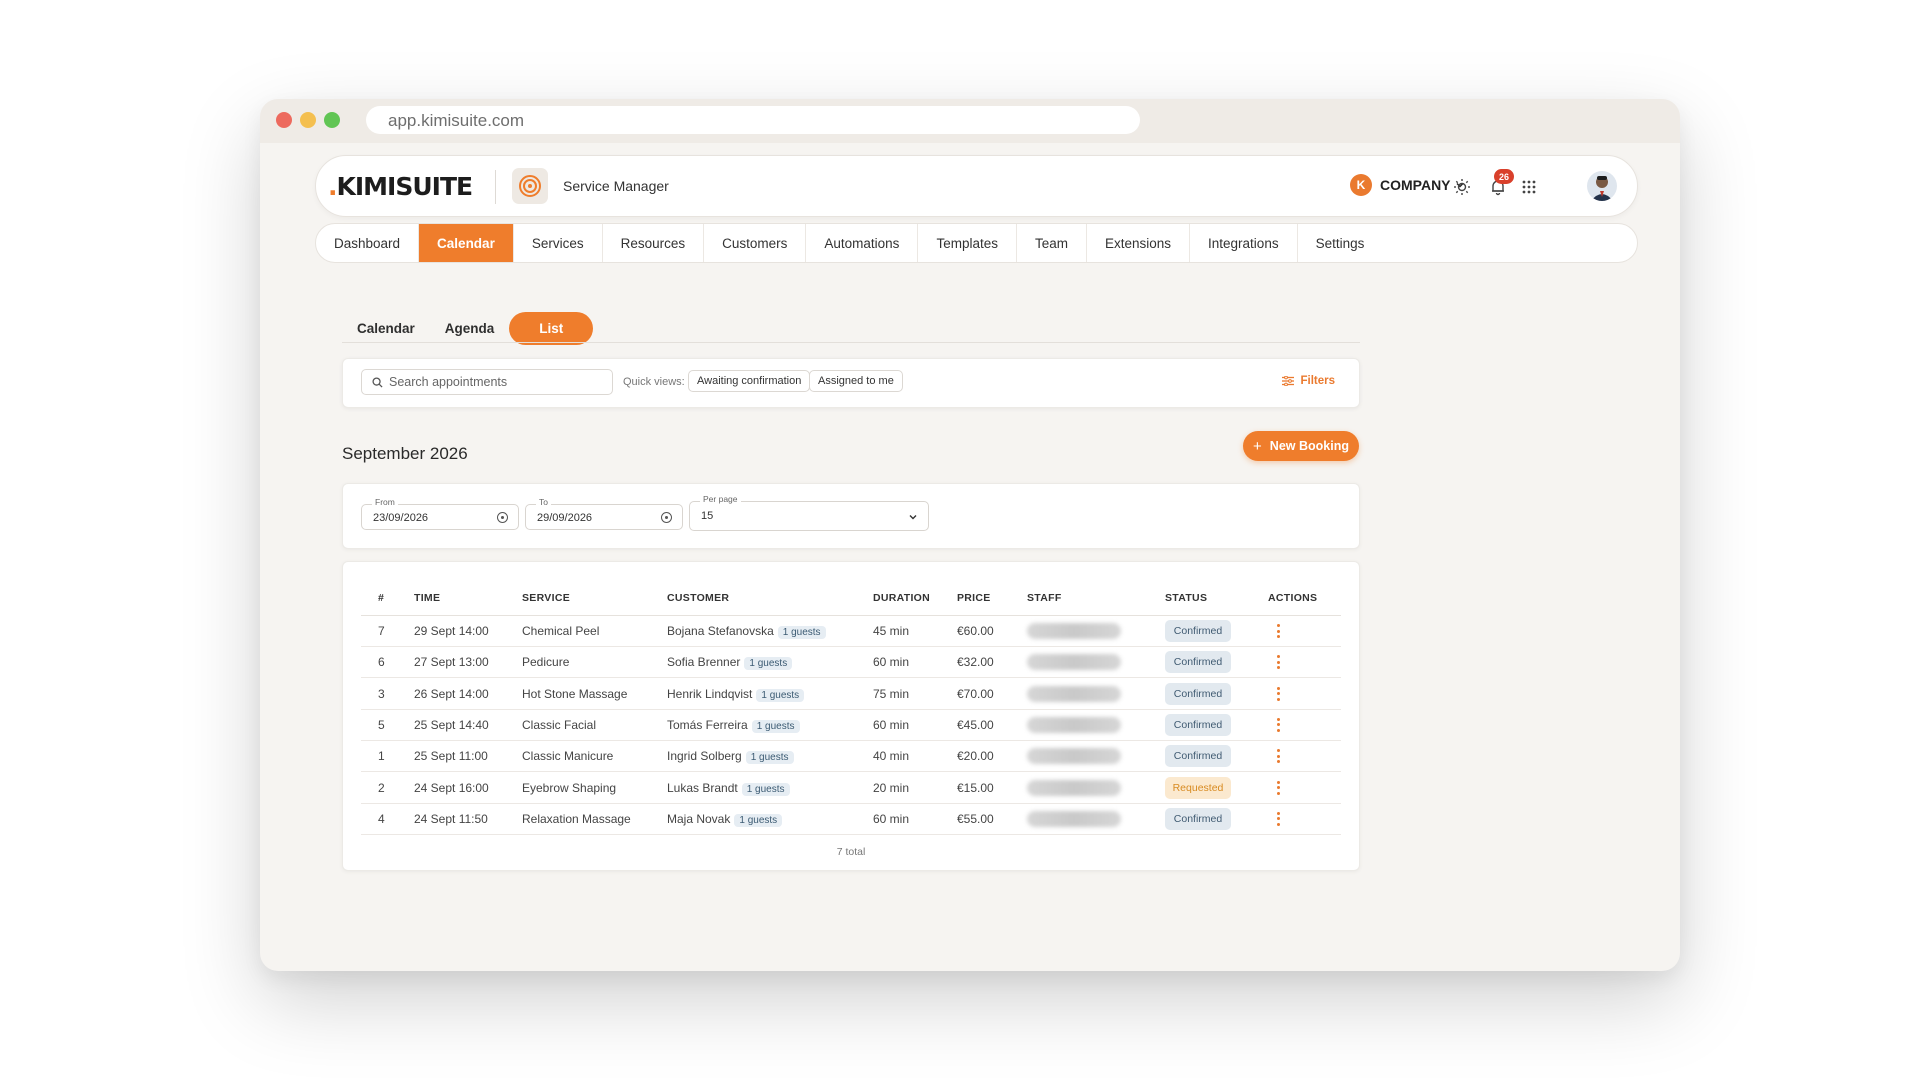  What do you see at coordinates (530, 186) in the screenshot?
I see `service-manager-icon` at bounding box center [530, 186].